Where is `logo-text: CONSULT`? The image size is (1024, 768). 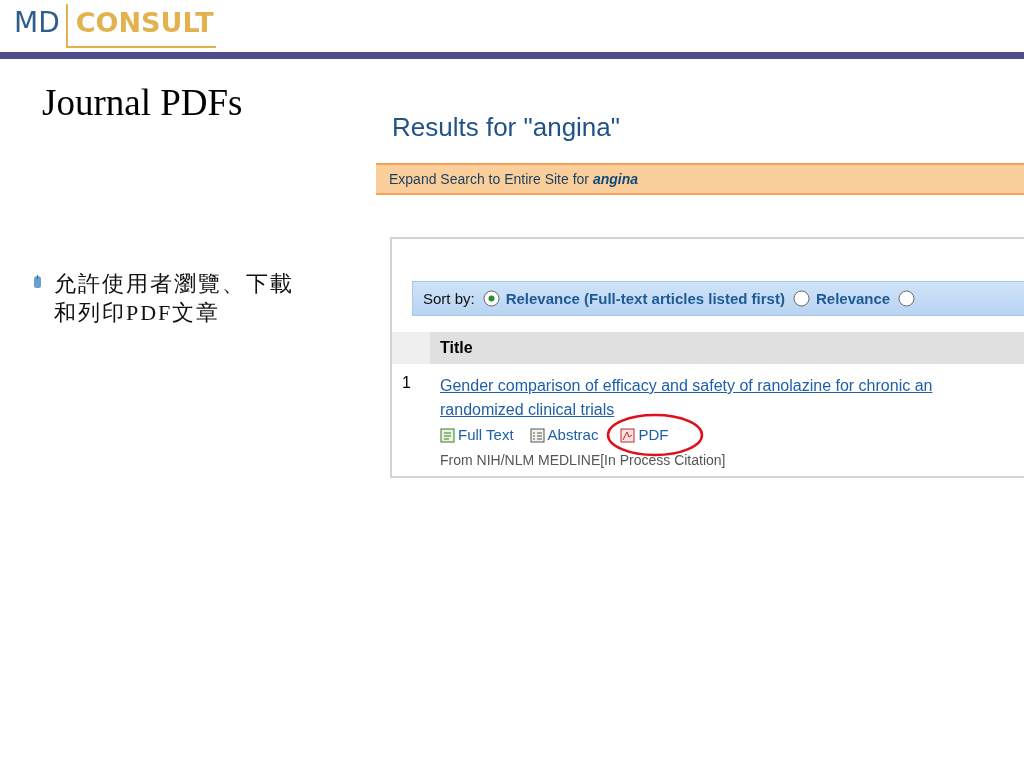
logo-text: CONSULT is located at coordinates (140, 26).